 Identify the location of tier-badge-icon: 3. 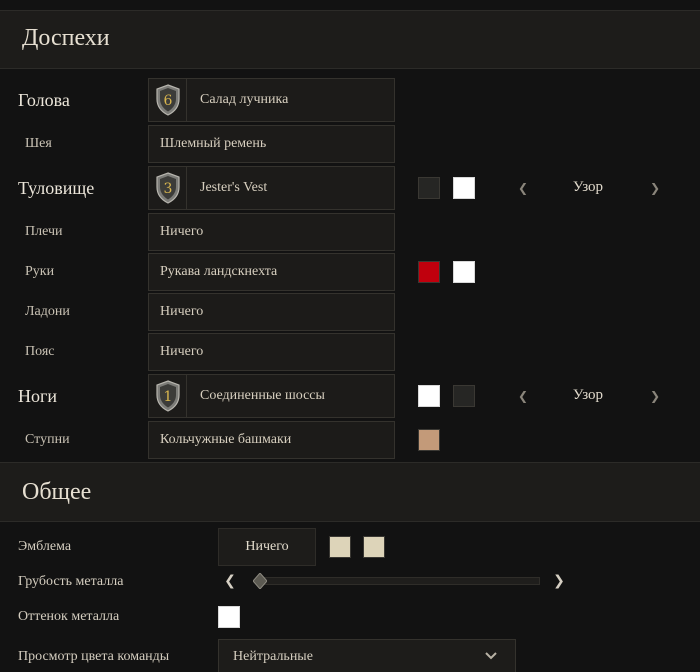
(168, 188).